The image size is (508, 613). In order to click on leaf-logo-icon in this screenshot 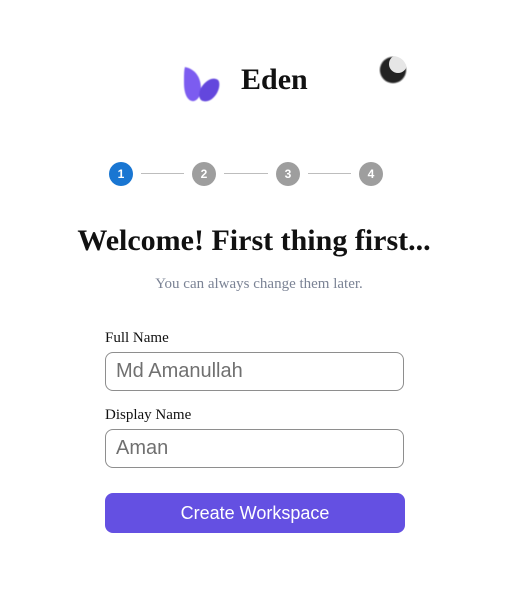, I will do `click(202, 84)`.